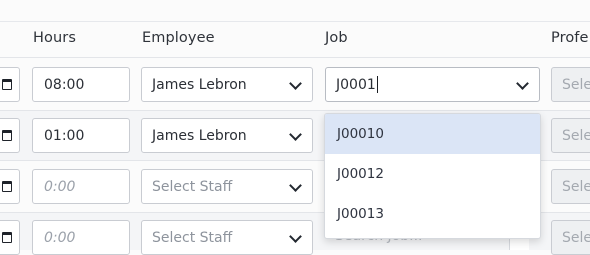  Describe the element at coordinates (81, 135) in the screenshot. I see `hours-input: 01:00` at that location.